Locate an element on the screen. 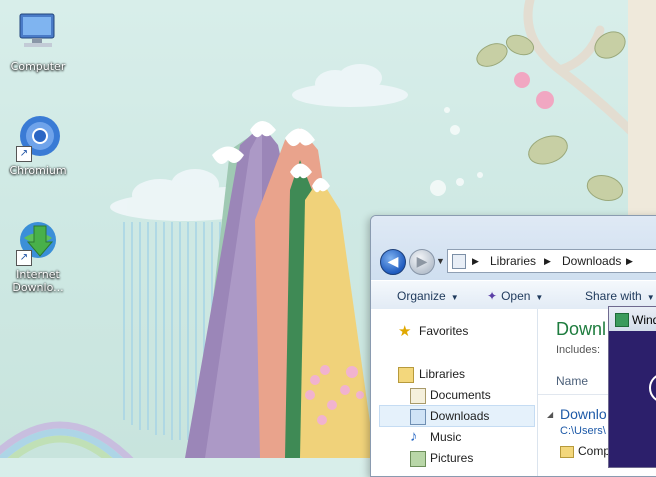 This screenshot has width=656, height=477. nav-item-pictures: Pictures is located at coordinates (454, 458).